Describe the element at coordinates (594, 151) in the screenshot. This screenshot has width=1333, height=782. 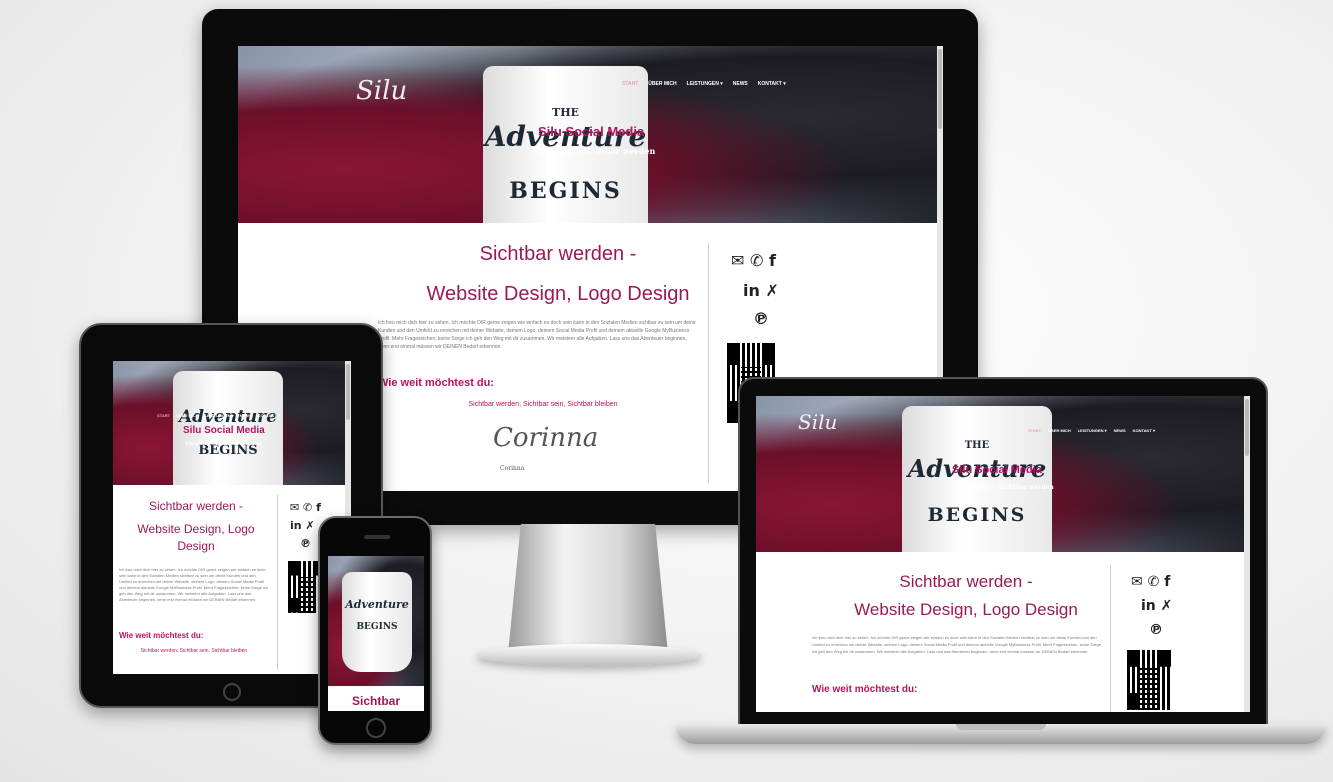
I see `hero-subtitle: Visibility - Sichtbar werden` at that location.